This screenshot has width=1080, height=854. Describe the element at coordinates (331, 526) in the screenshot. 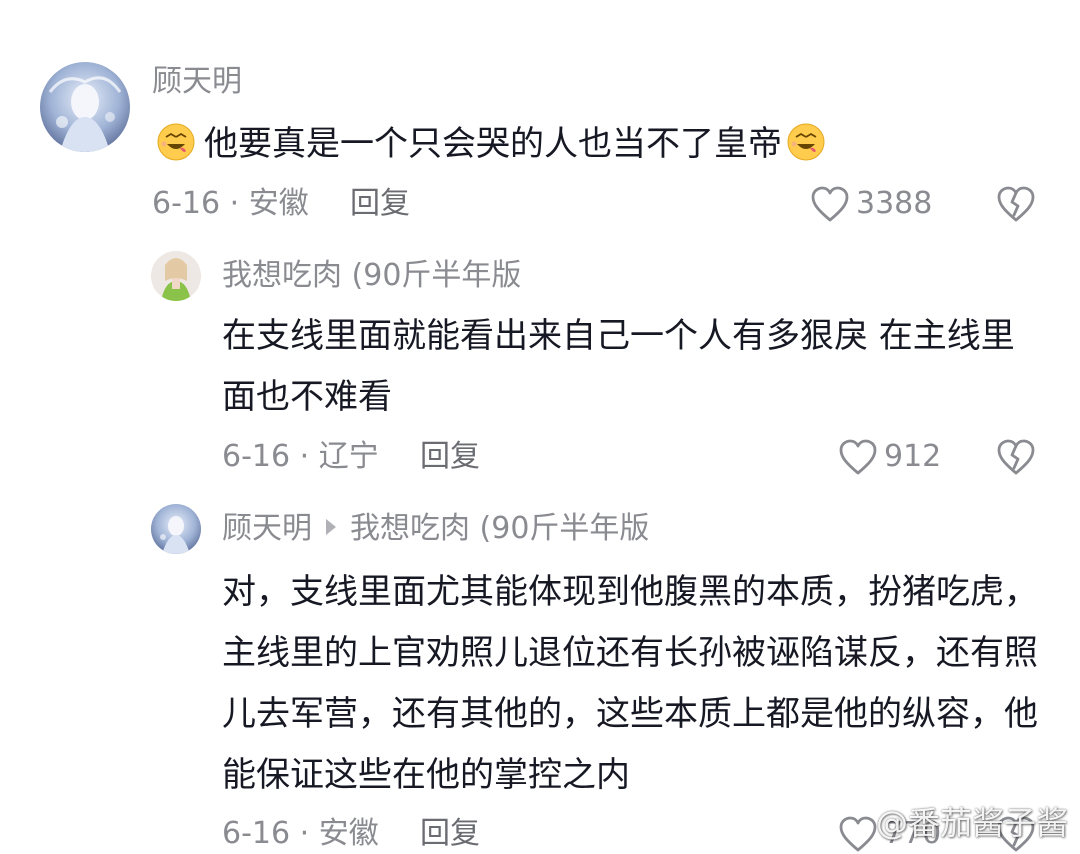

I see `caret-right-icon` at that location.